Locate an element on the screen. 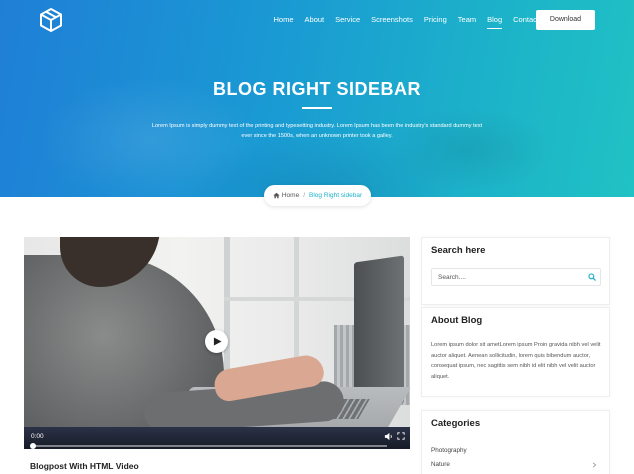  categories-list: Photography Nature is located at coordinates (516, 458).